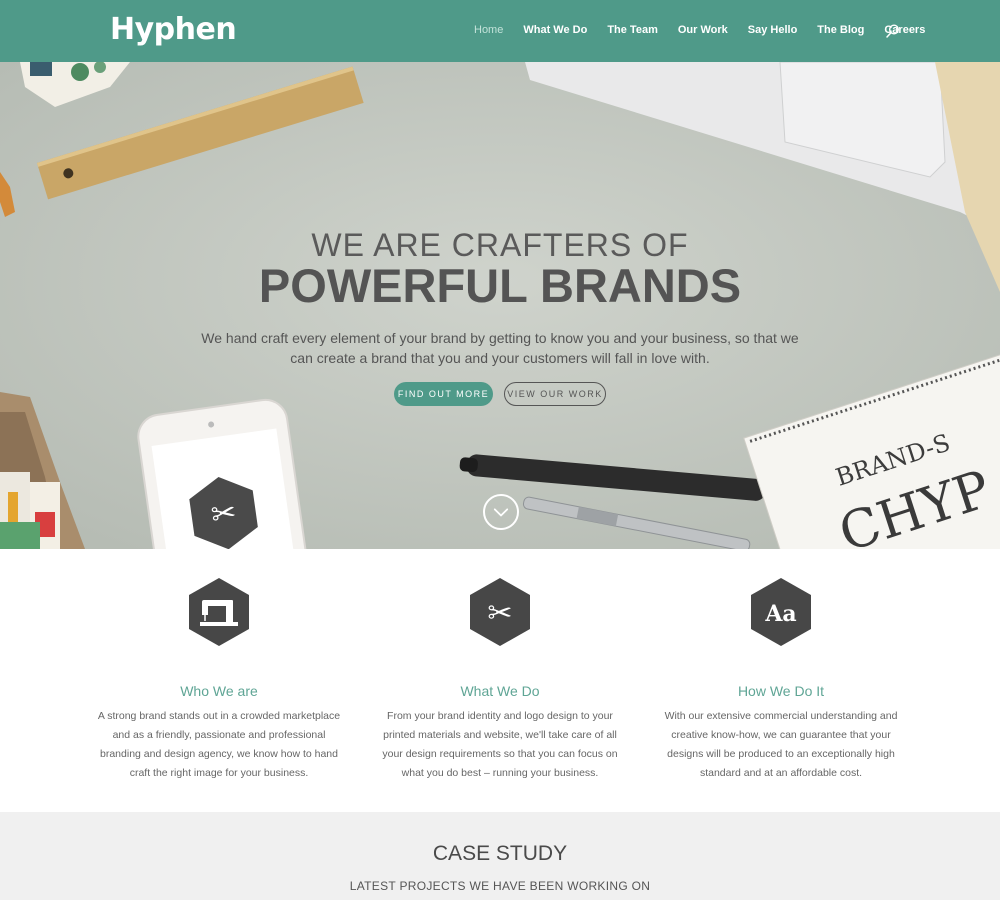  I want to click on case-study-title: CASE STUDY, so click(500, 853).